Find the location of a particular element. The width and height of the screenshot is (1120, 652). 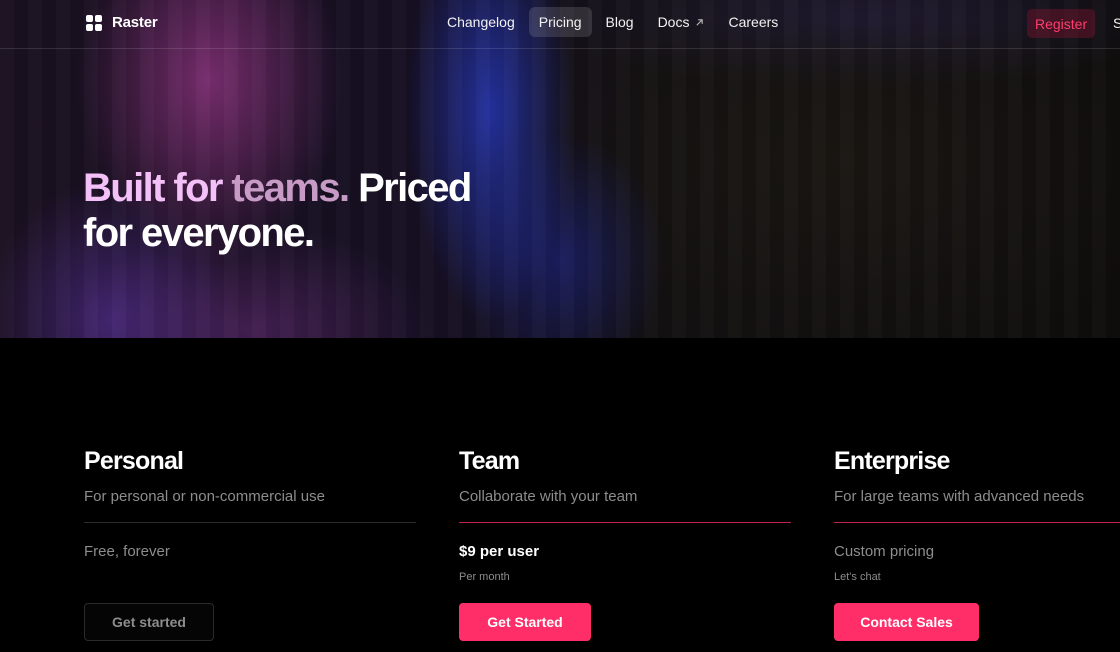

headline-line-1: Built for teams. Priced is located at coordinates (277, 188).